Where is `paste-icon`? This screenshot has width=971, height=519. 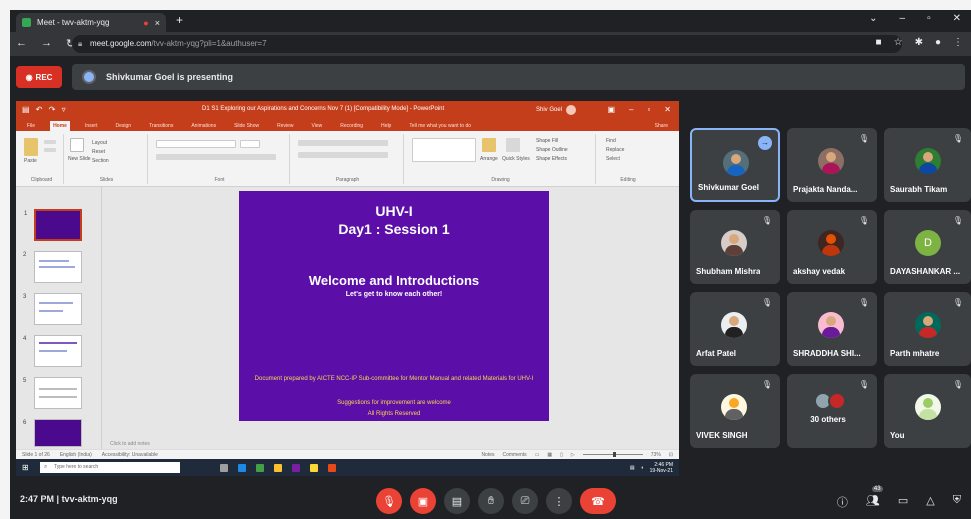
paste-icon is located at coordinates (31, 147).